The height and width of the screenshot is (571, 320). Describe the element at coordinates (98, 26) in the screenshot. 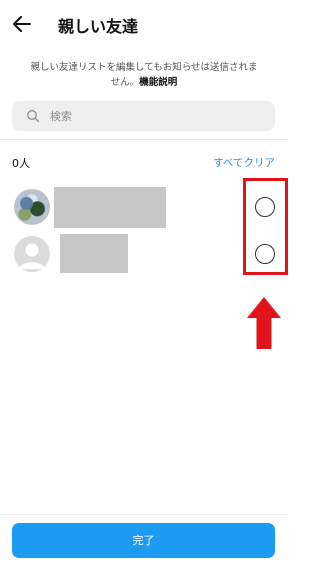

I see `page-title: 親しい友達` at that location.